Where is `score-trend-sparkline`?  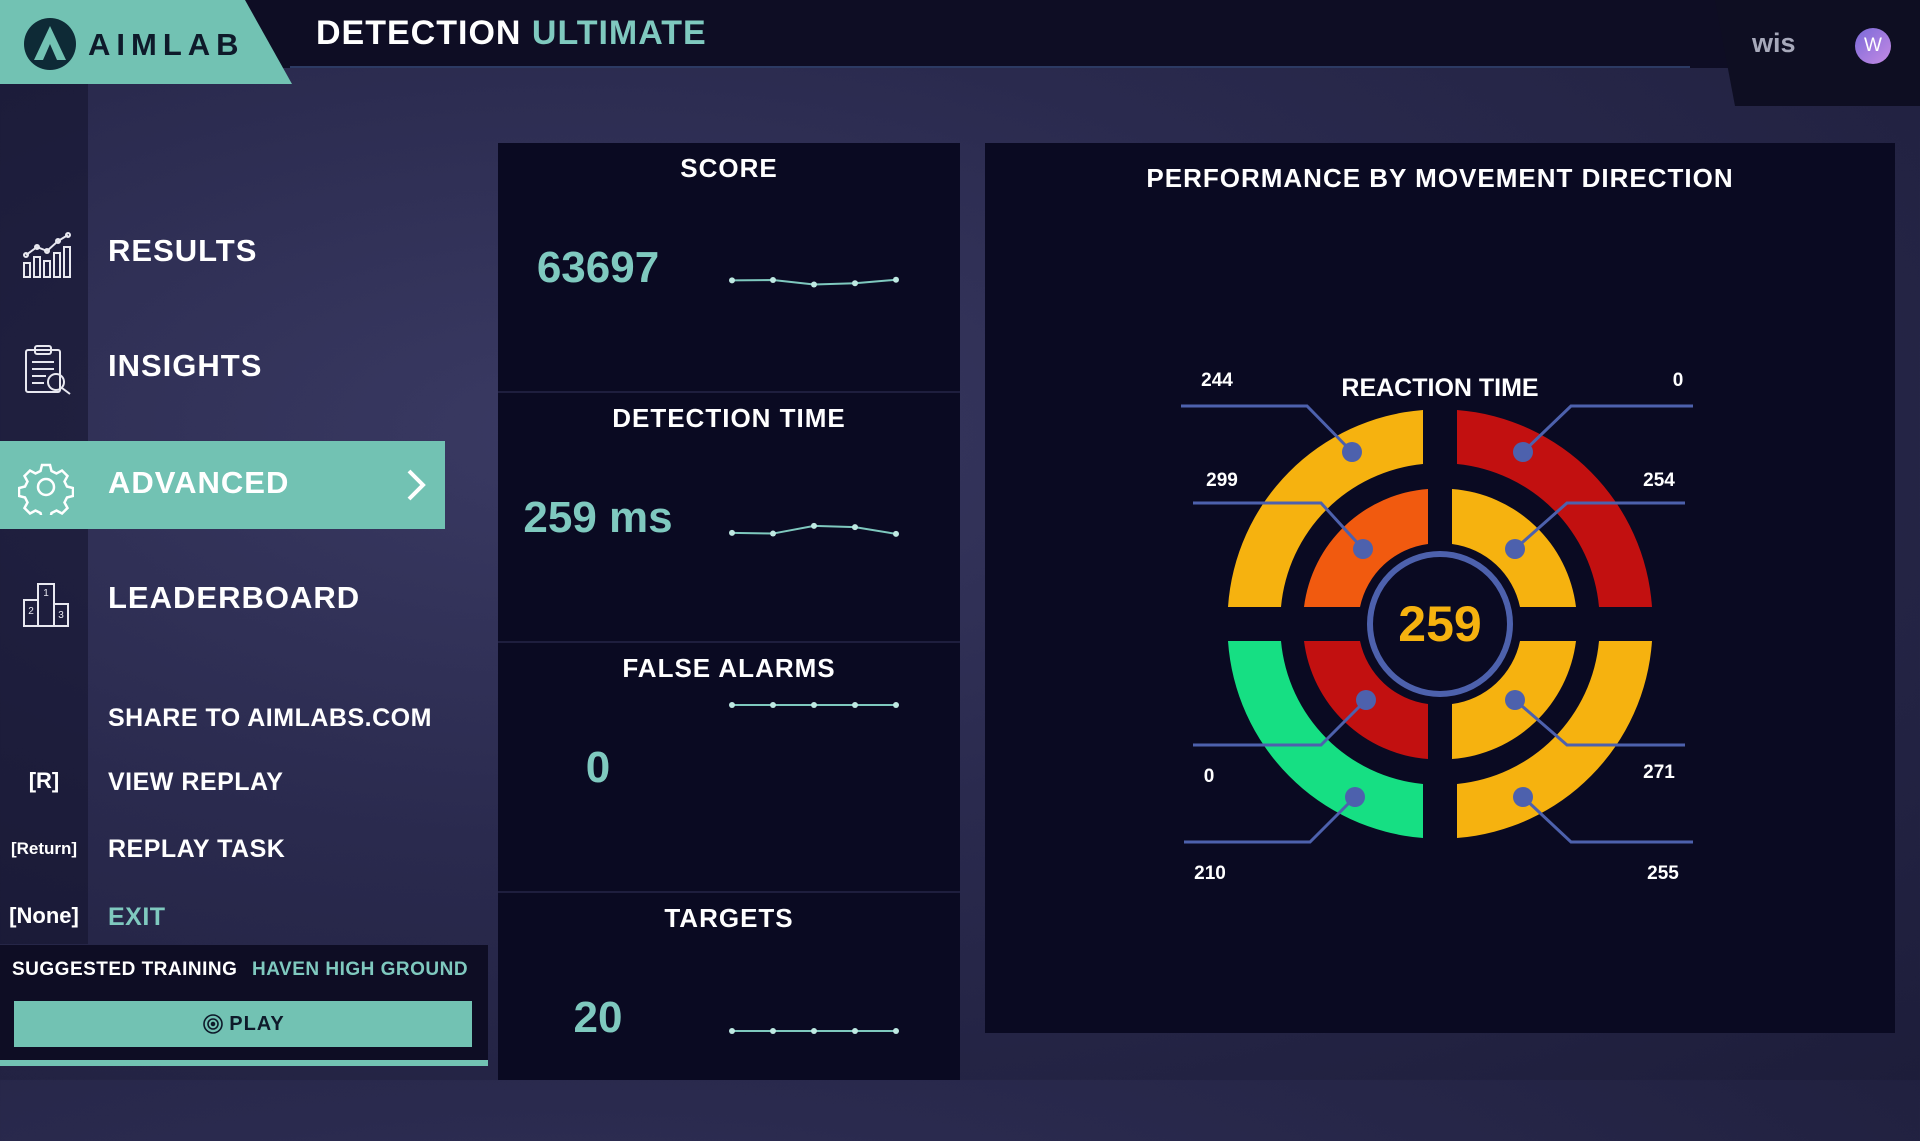 score-trend-sparkline is located at coordinates (814, 282).